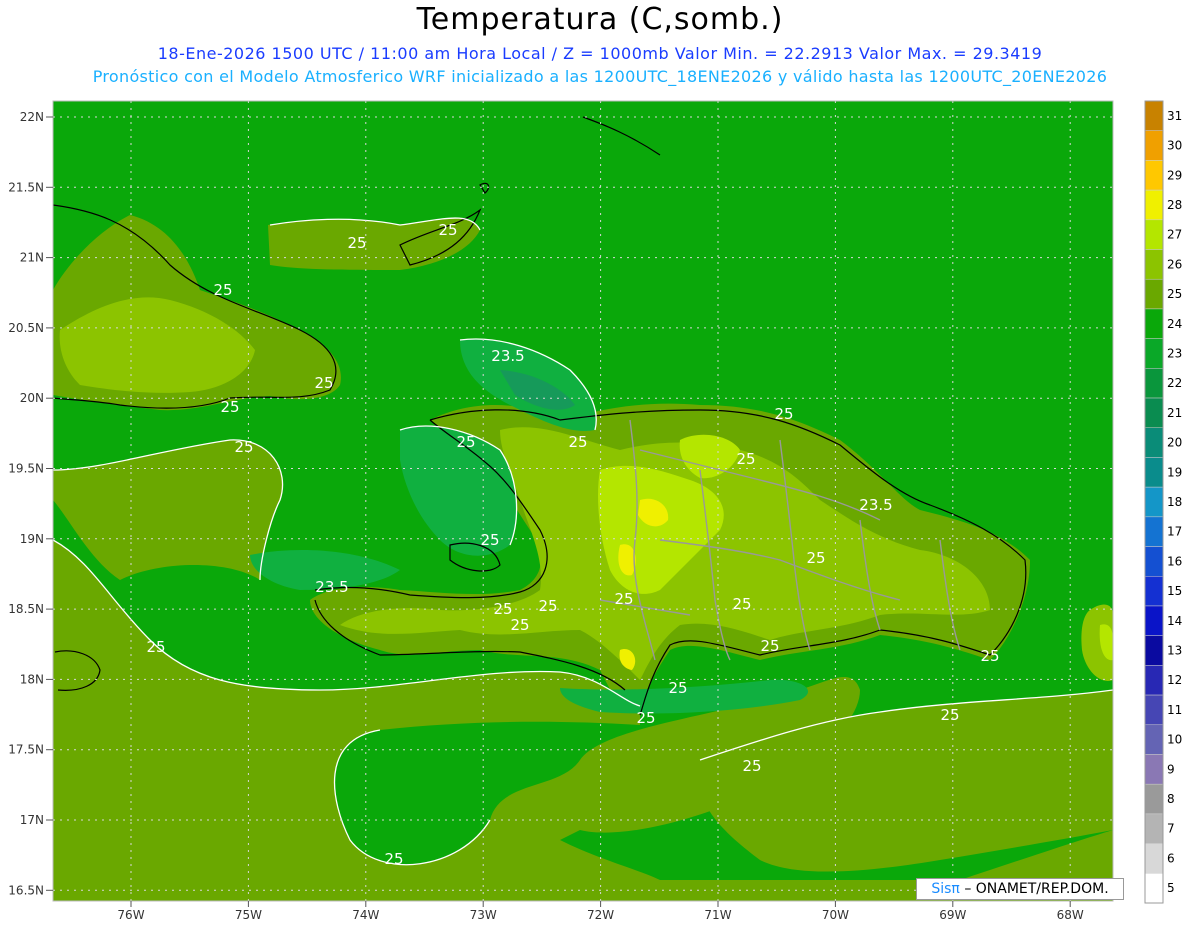  What do you see at coordinates (130, 915) in the screenshot?
I see `lon-label: 76W` at bounding box center [130, 915].